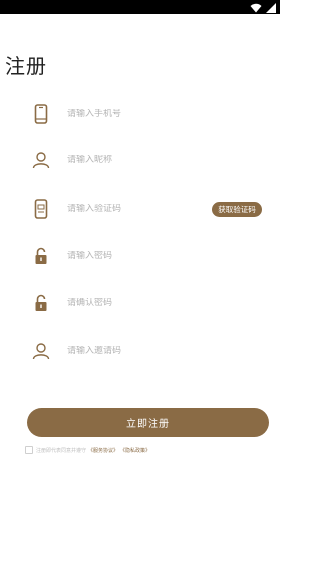 The image size is (320, 570). What do you see at coordinates (140, 7) in the screenshot?
I see `status-bar` at bounding box center [140, 7].